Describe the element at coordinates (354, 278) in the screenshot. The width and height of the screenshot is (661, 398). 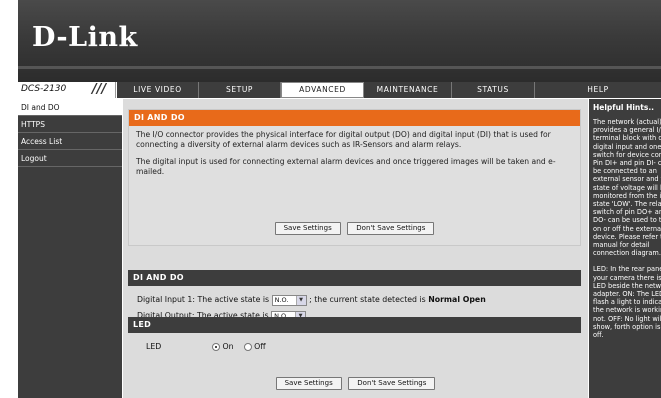
I see `di-do-title: DI AND DO` at that location.